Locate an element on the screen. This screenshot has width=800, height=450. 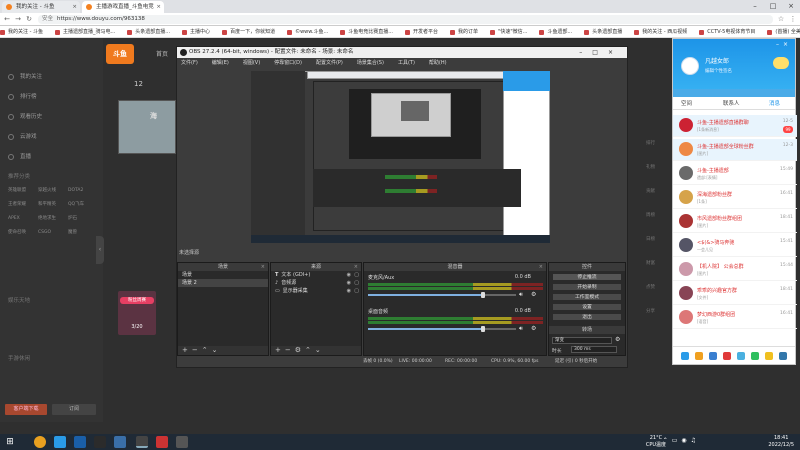
download-client-button: 客户端下载 is located at coordinates (26, 409).